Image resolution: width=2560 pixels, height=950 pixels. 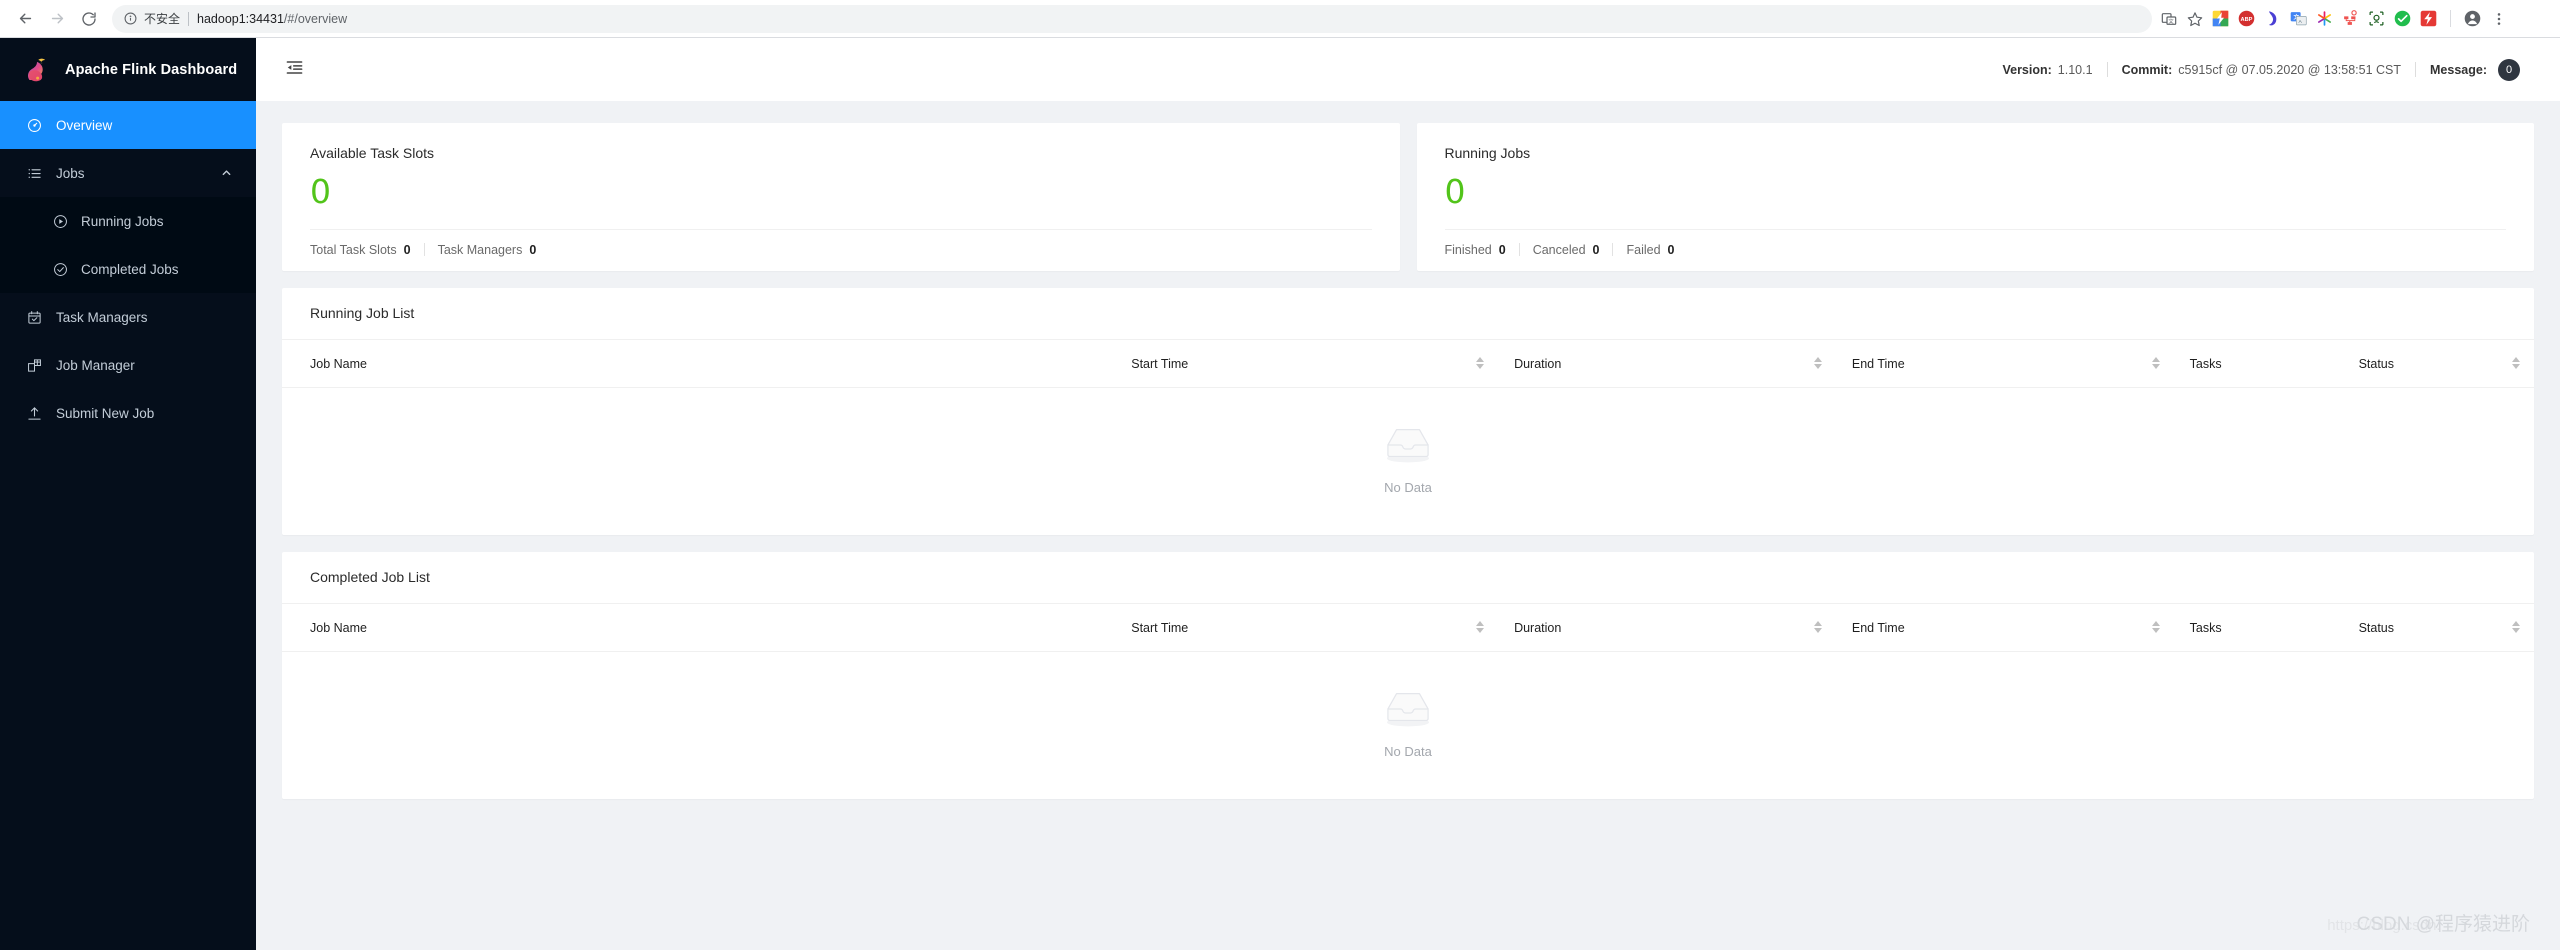 What do you see at coordinates (1596, 249) in the screenshot?
I see `canceled-value: 0` at bounding box center [1596, 249].